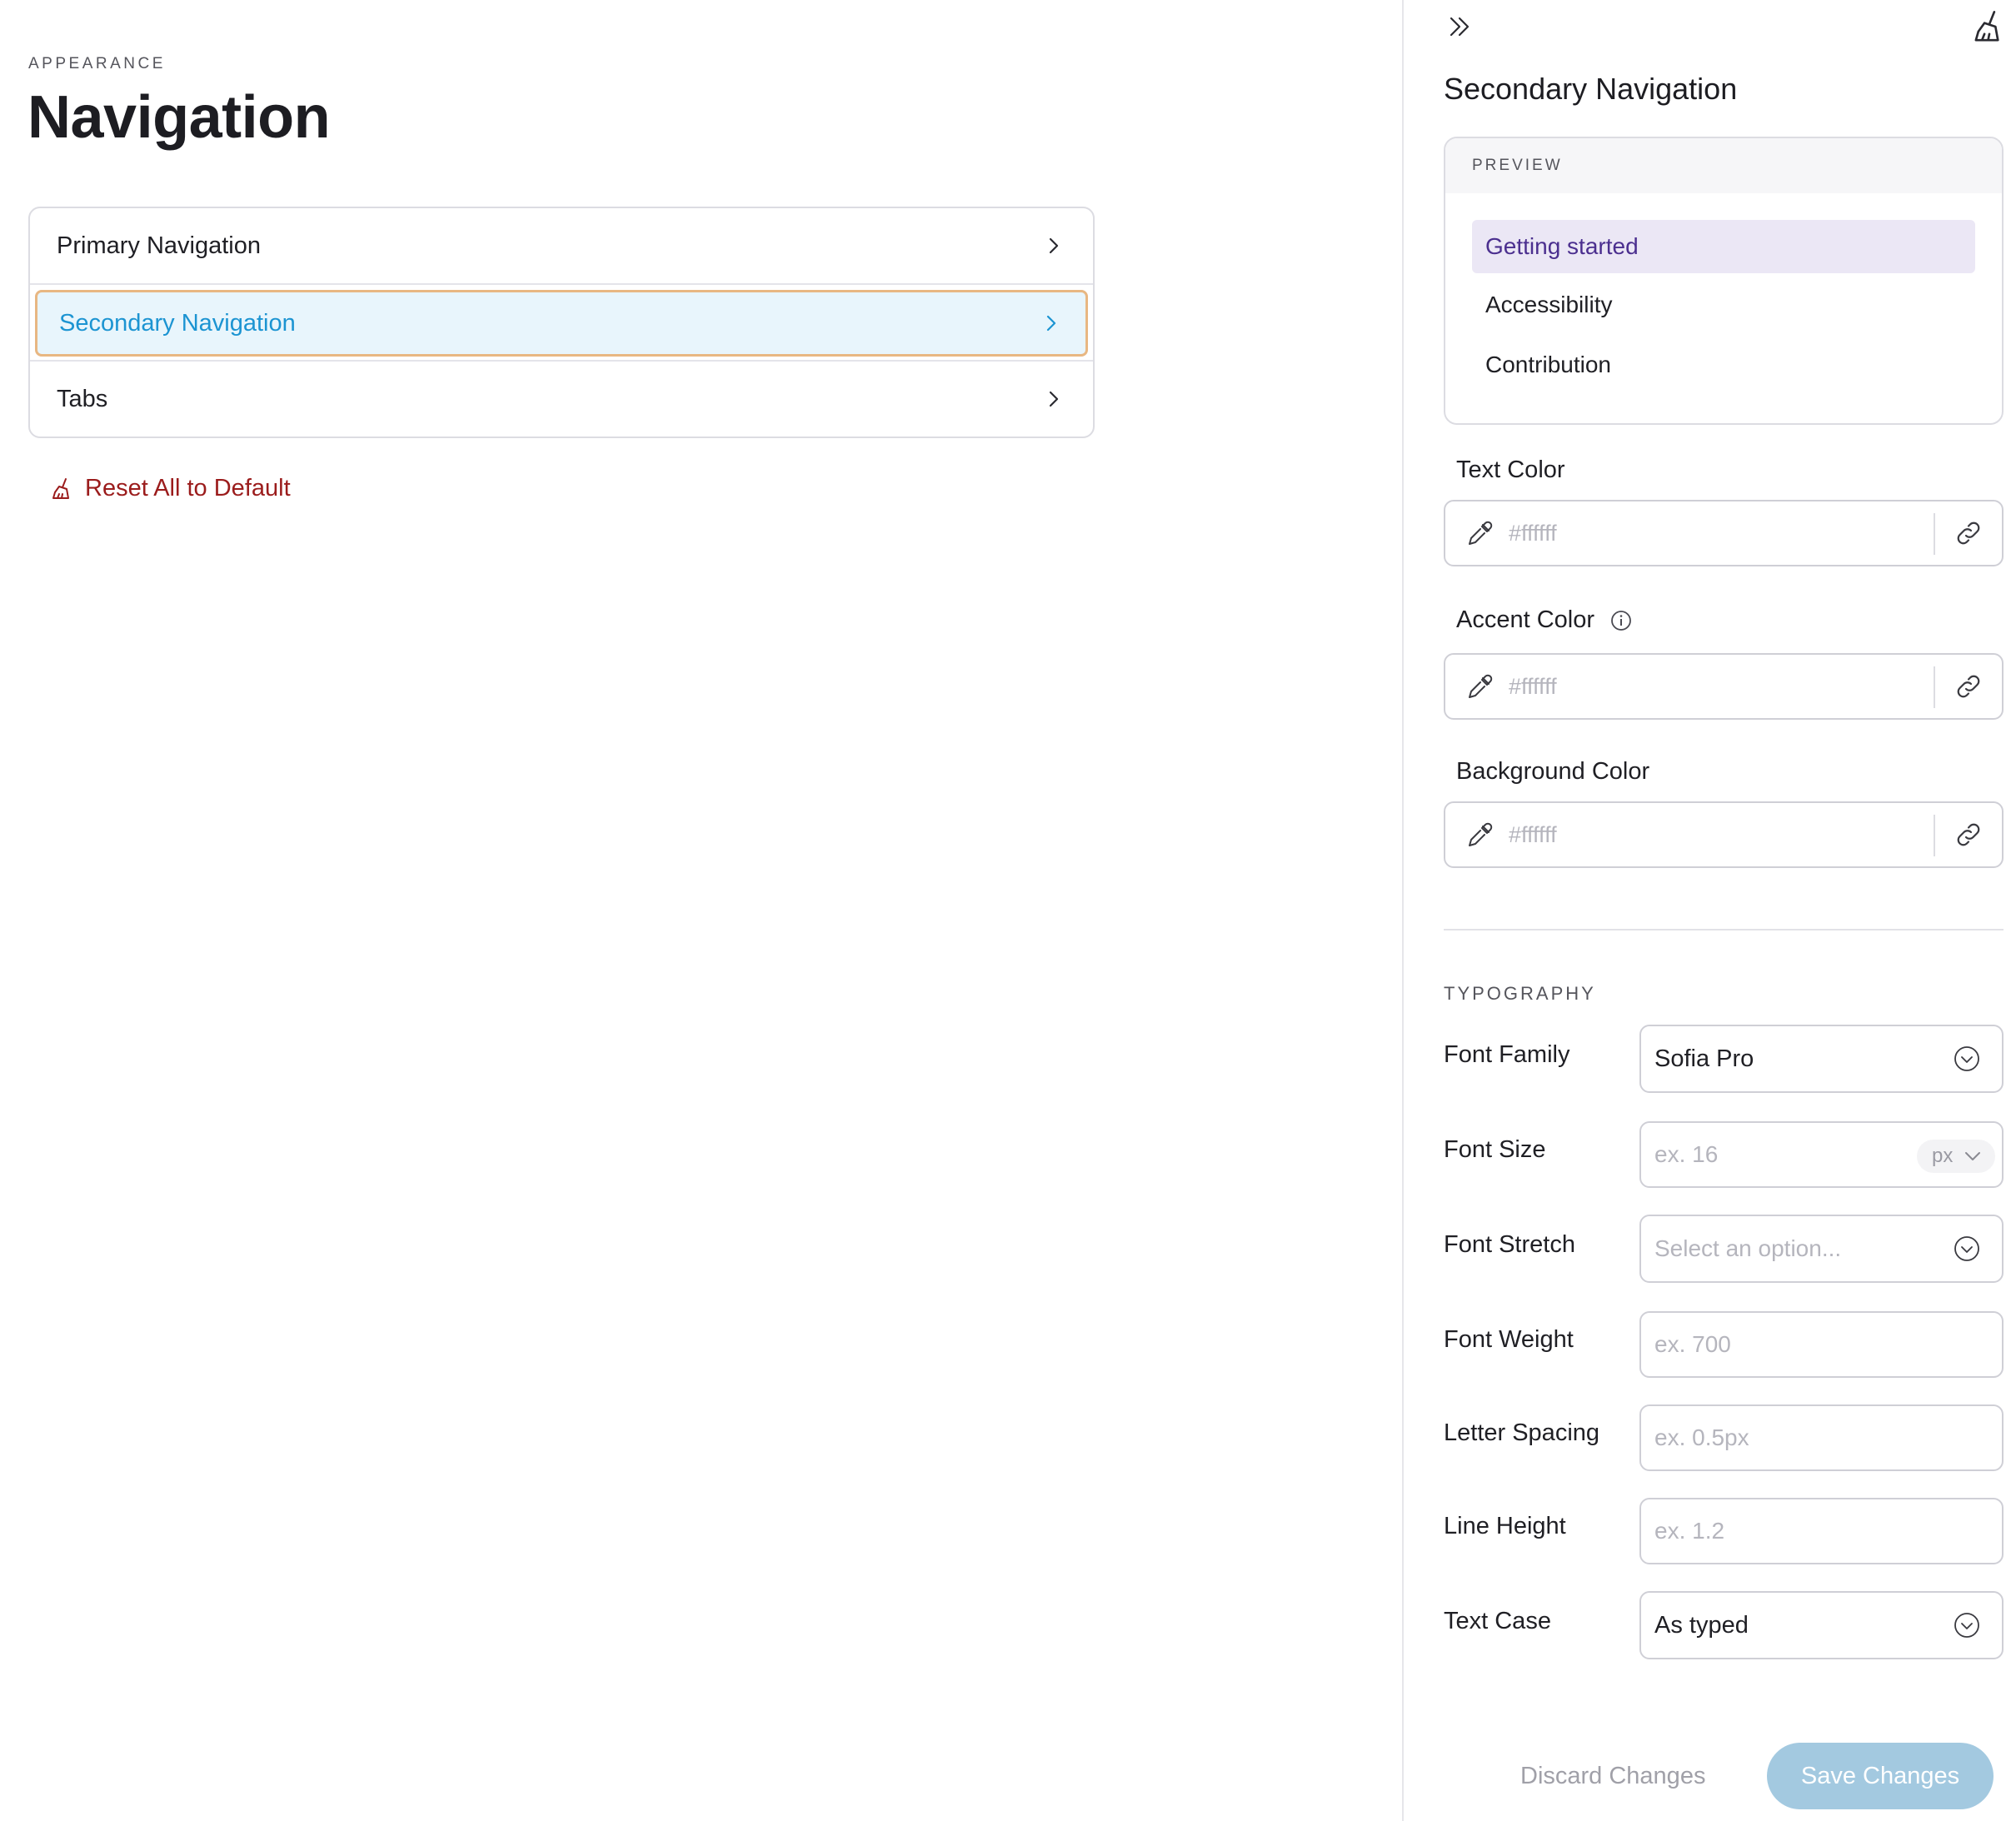 This screenshot has height=1821, width=2016. Describe the element at coordinates (1822, 1059) in the screenshot. I see `font-family-select: Sofia Pro` at that location.